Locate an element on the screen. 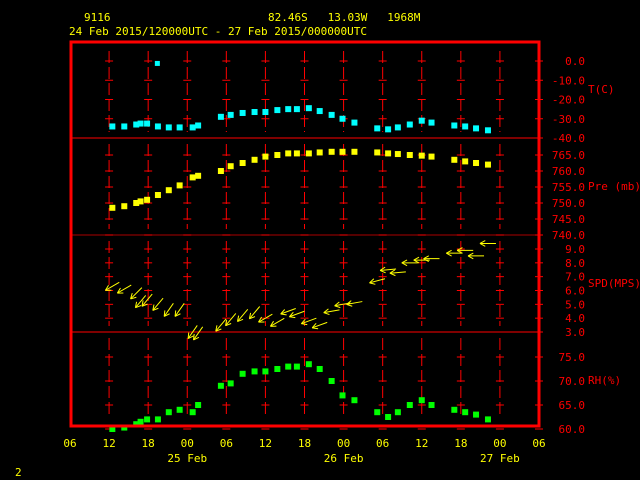 Image resolution: width=640 pixels, height=480 pixels. x-tick-label: 00 is located at coordinates (499, 443).